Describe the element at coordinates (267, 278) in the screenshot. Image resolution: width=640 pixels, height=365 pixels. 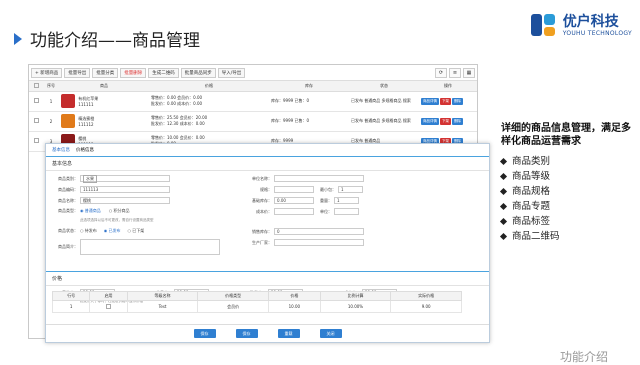
I see `section-price-title: 价格` at that location.